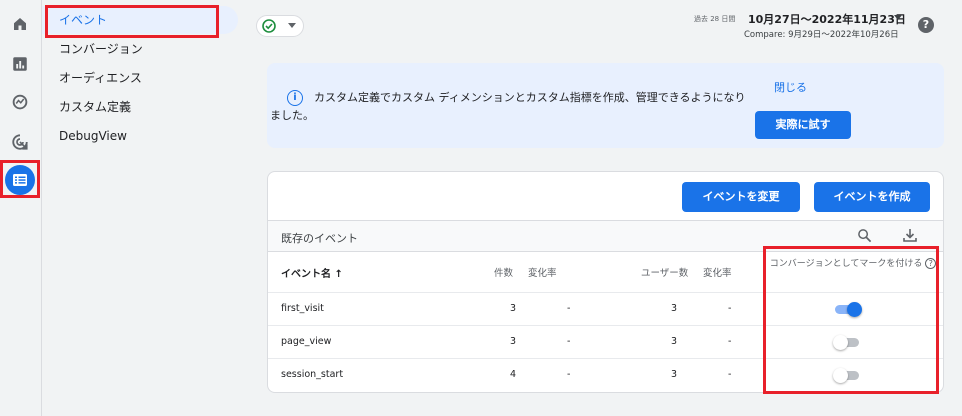  I want to click on col-mark-conversion-label: コンバージョンとしてマークを付ける, so click(846, 264).